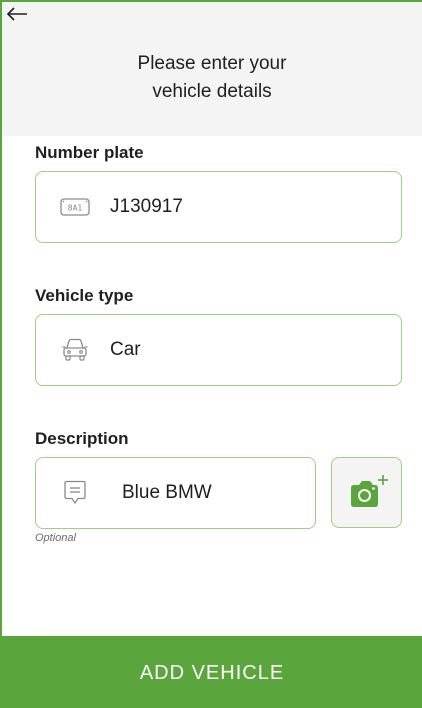 The width and height of the screenshot is (422, 708). What do you see at coordinates (212, 672) in the screenshot?
I see `add-vehicle-button: ADD VEHICLE` at bounding box center [212, 672].